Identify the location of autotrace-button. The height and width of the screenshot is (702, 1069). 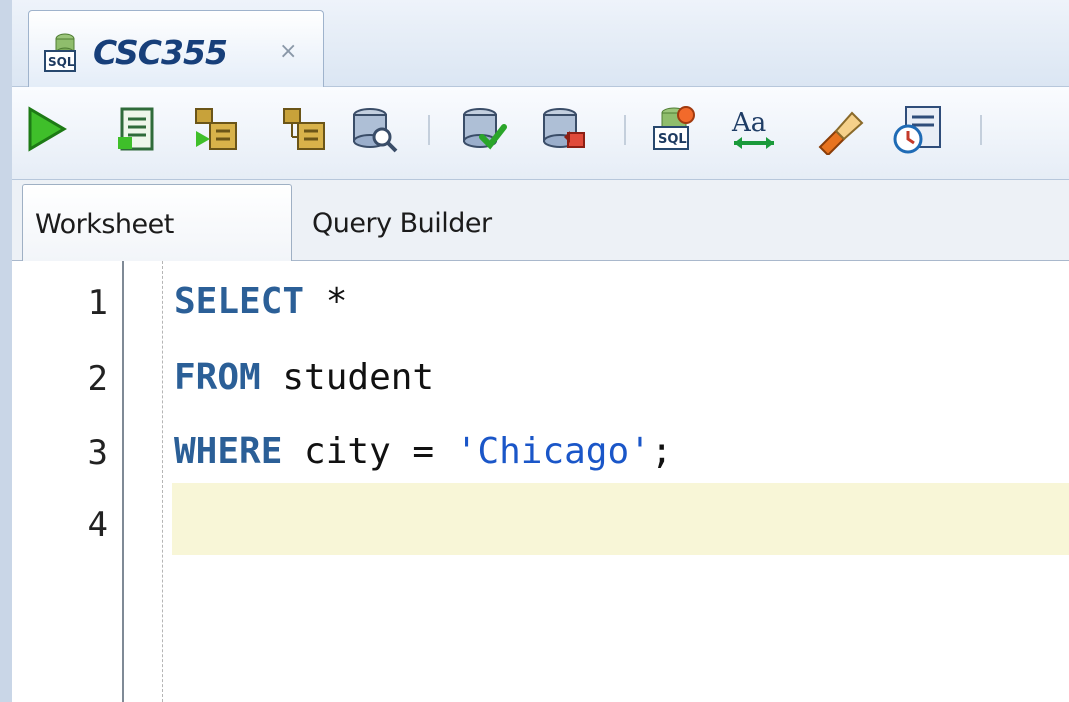
(216, 129).